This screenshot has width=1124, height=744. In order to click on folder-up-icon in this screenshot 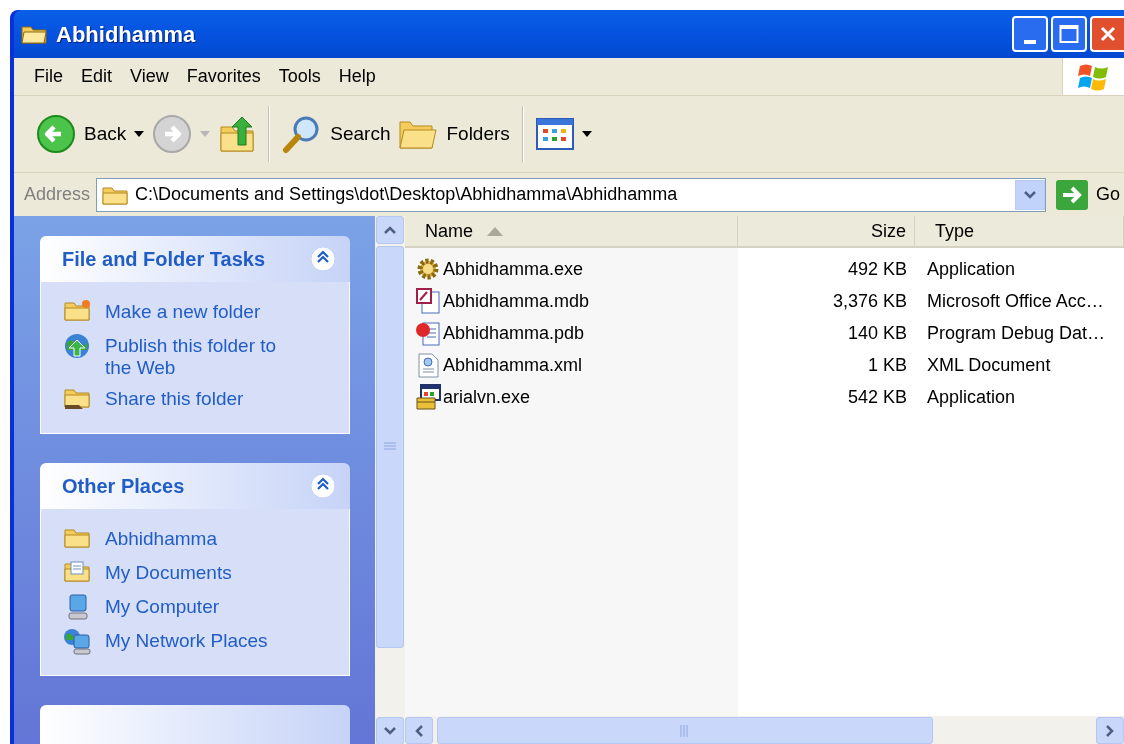, I will do `click(237, 134)`.